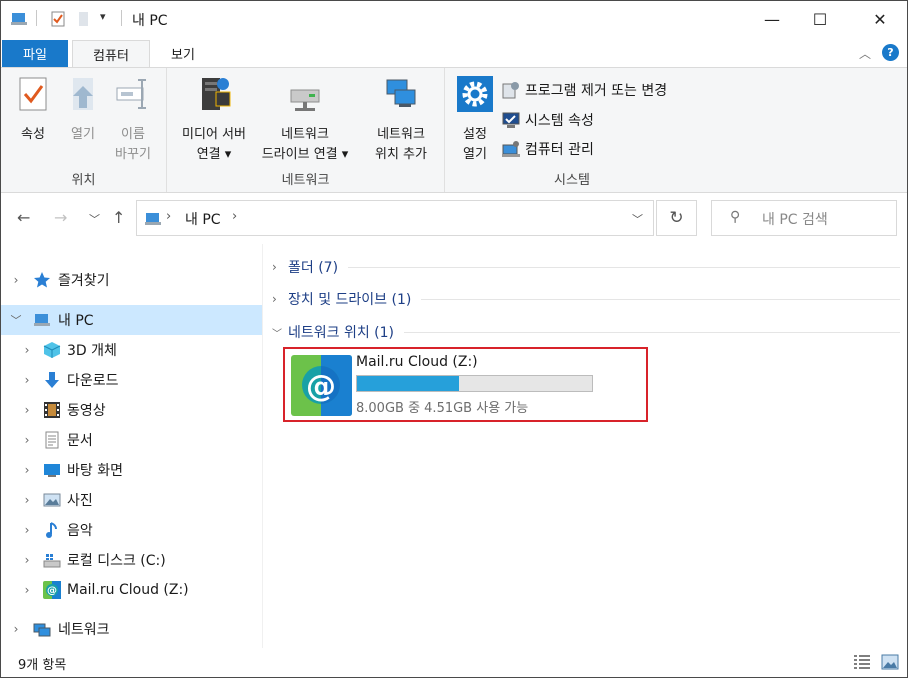 This screenshot has width=908, height=678. I want to click on desktop-icon, so click(52, 470).